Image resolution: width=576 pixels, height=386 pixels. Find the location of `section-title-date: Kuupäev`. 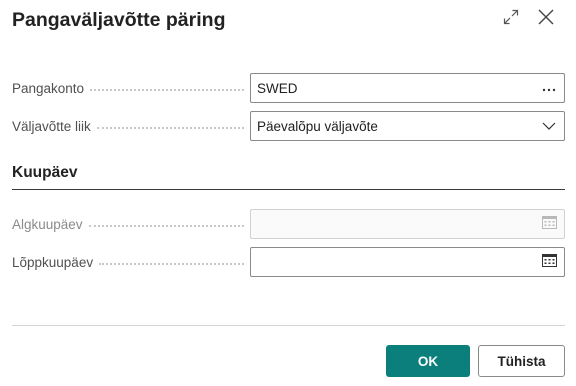

section-title-date: Kuupäev is located at coordinates (45, 172).